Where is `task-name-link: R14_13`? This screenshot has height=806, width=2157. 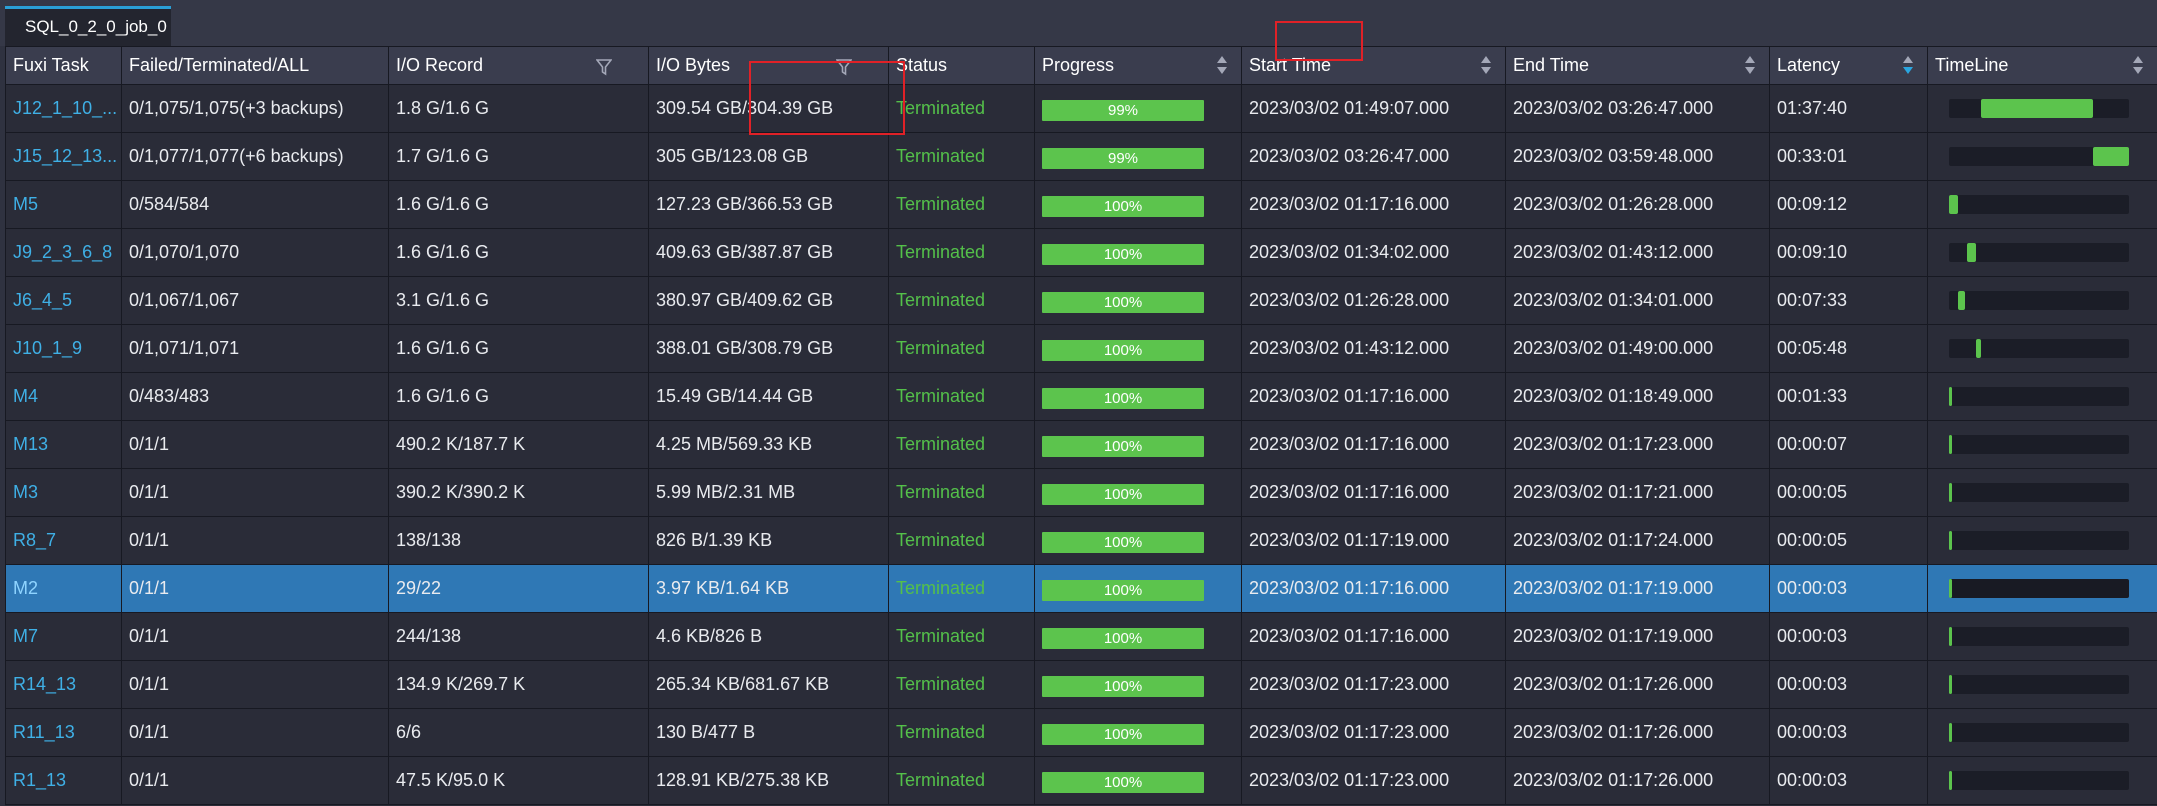 task-name-link: R14_13 is located at coordinates (63, 684).